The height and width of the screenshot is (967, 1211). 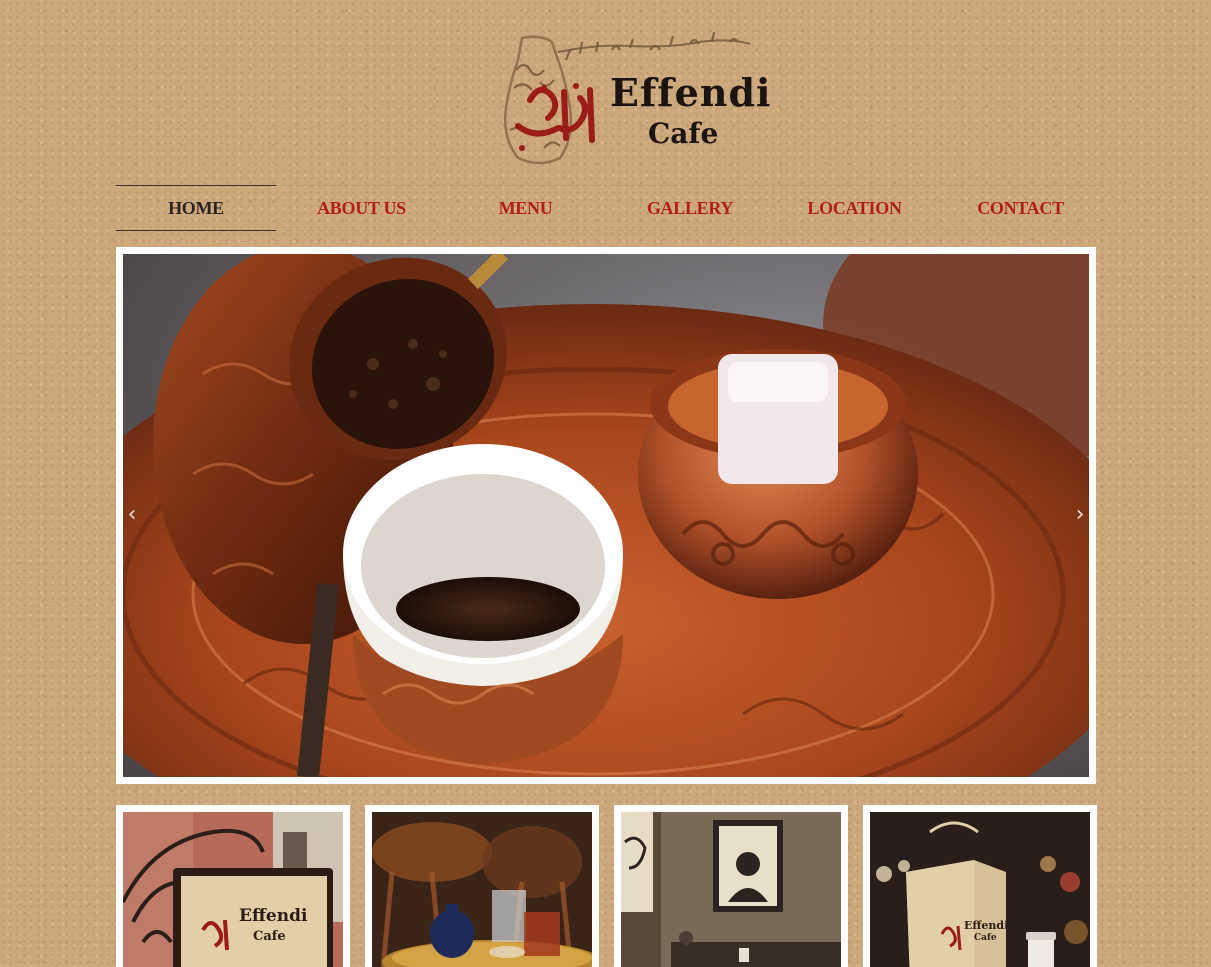 I want to click on nav-item-gallery: GALLERY, so click(x=690, y=208).